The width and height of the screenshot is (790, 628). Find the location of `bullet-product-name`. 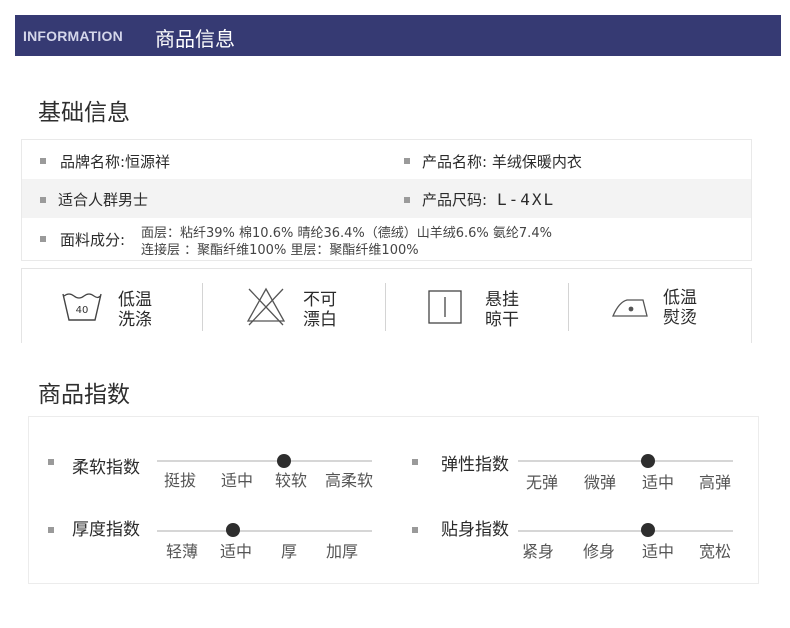

bullet-product-name is located at coordinates (407, 161).